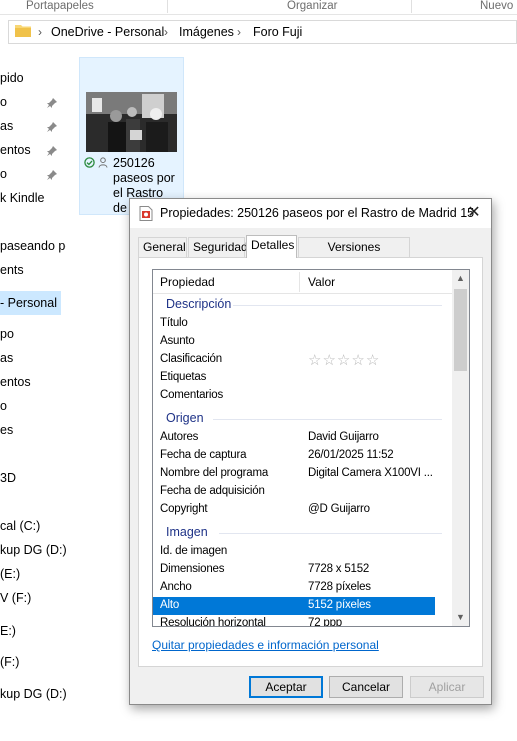 Image resolution: width=517 pixels, height=741 pixels. Describe the element at coordinates (339, 605) in the screenshot. I see `property-value: 5152 píxeles` at that location.